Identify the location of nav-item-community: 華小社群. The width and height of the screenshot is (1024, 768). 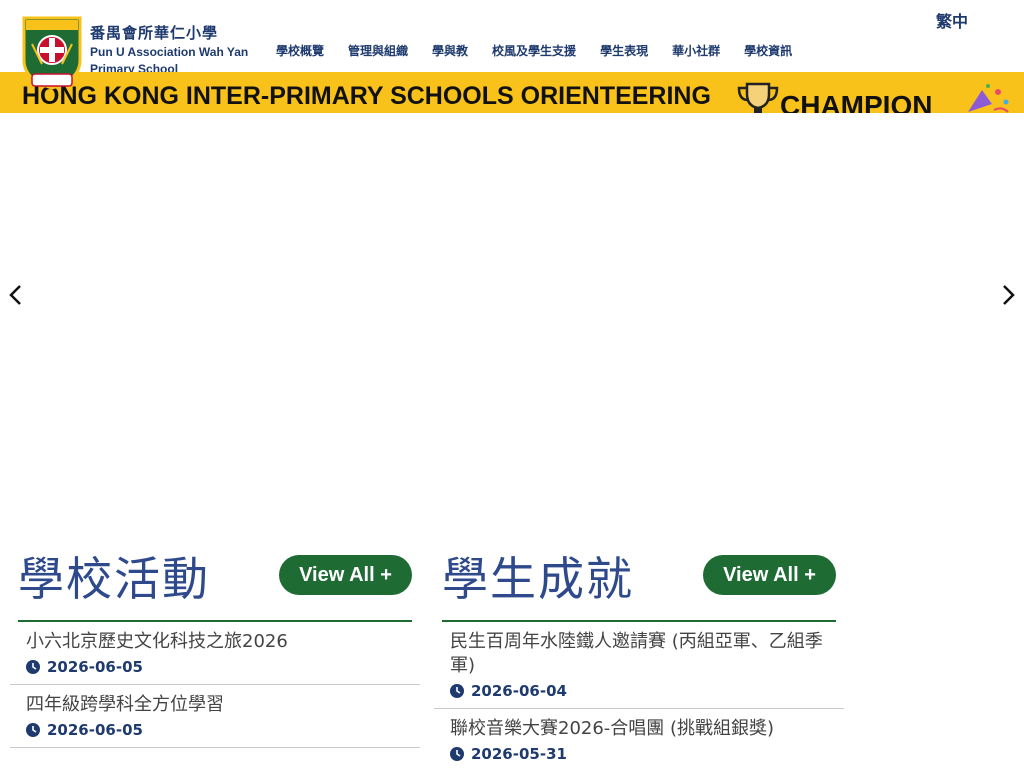
(696, 50).